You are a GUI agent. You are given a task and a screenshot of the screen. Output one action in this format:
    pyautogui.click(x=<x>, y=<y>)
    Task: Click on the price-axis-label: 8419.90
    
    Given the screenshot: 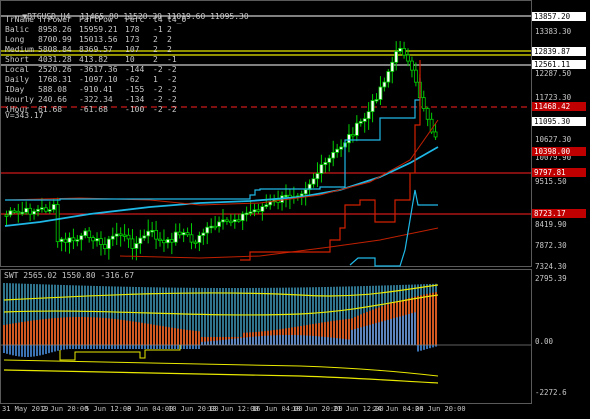 What is the action you would take?
    pyautogui.click(x=551, y=224)
    